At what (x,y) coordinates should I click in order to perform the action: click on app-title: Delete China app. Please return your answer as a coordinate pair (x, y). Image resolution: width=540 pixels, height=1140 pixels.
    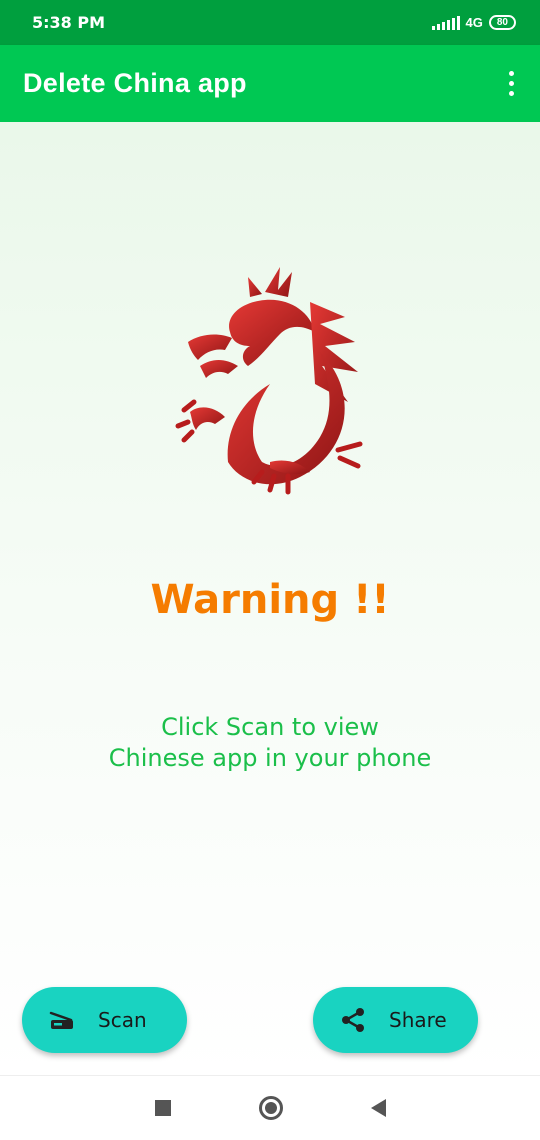
    Looking at the image, I should click on (135, 83).